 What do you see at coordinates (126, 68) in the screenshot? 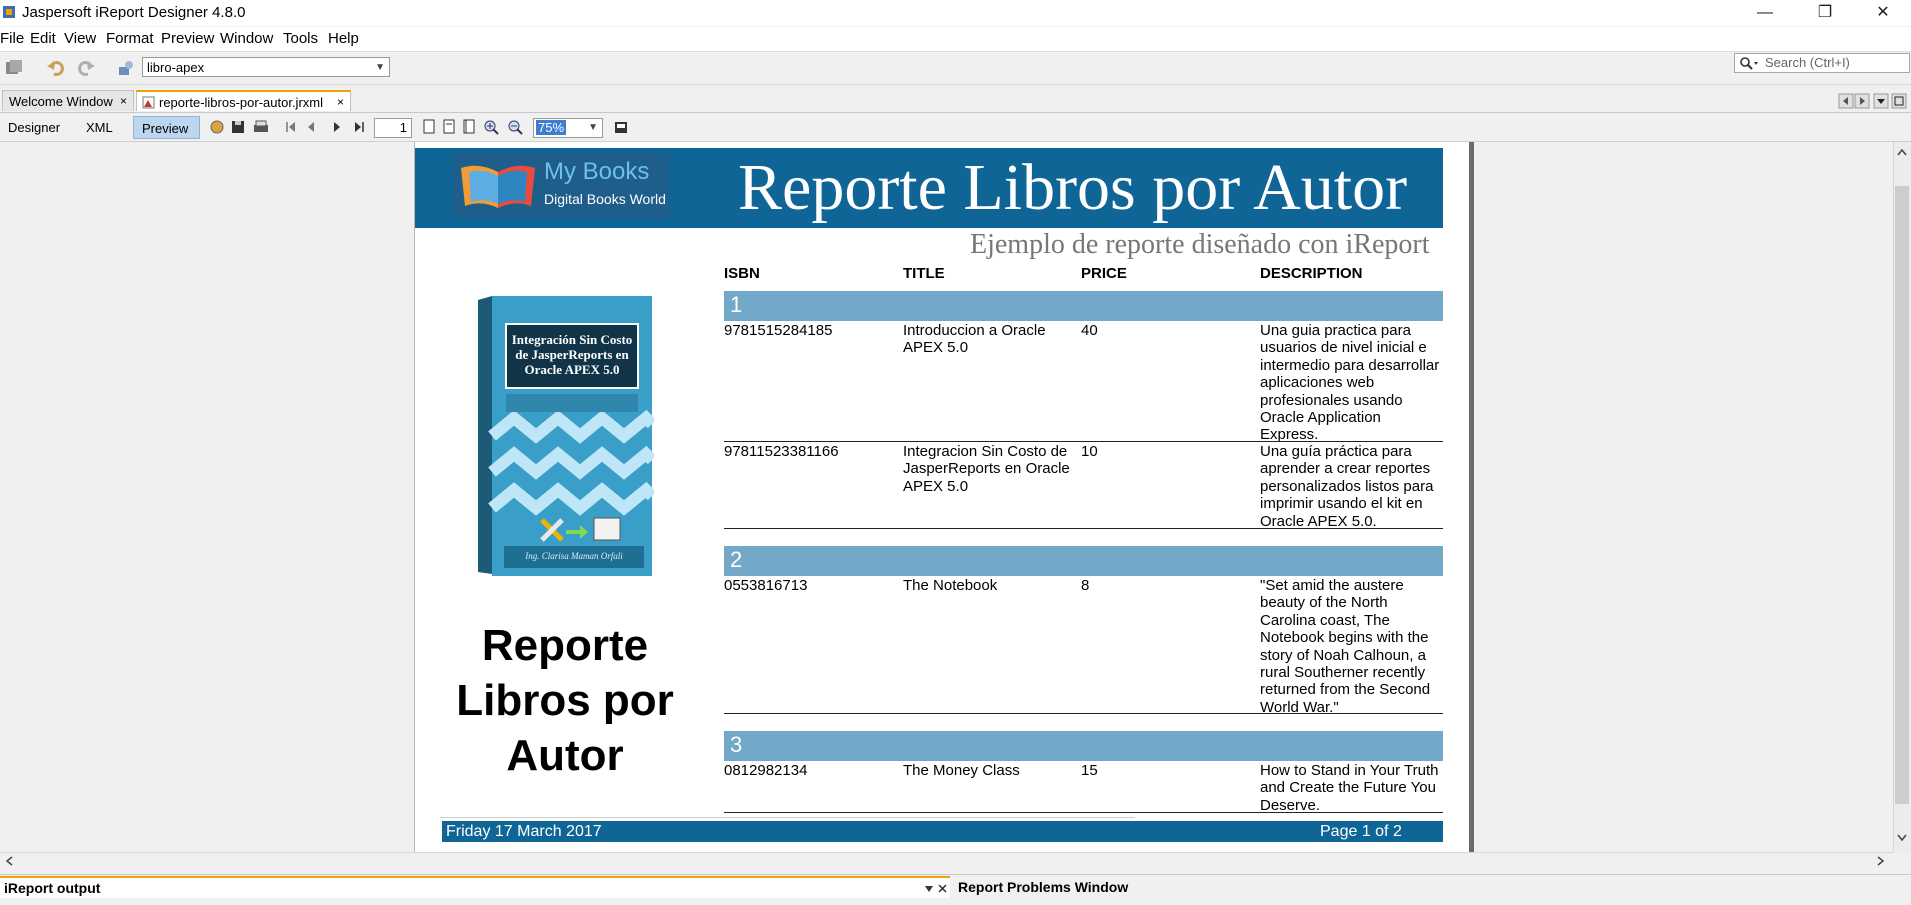
I see `datasource-icon` at bounding box center [126, 68].